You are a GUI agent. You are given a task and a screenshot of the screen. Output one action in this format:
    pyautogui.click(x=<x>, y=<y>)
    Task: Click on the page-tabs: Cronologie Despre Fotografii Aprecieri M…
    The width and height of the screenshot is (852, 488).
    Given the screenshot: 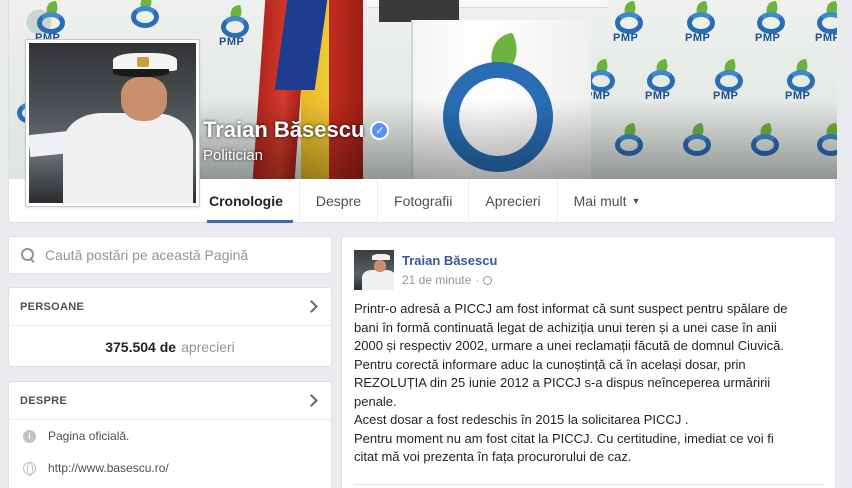 What is the action you would take?
    pyautogui.click(x=427, y=201)
    